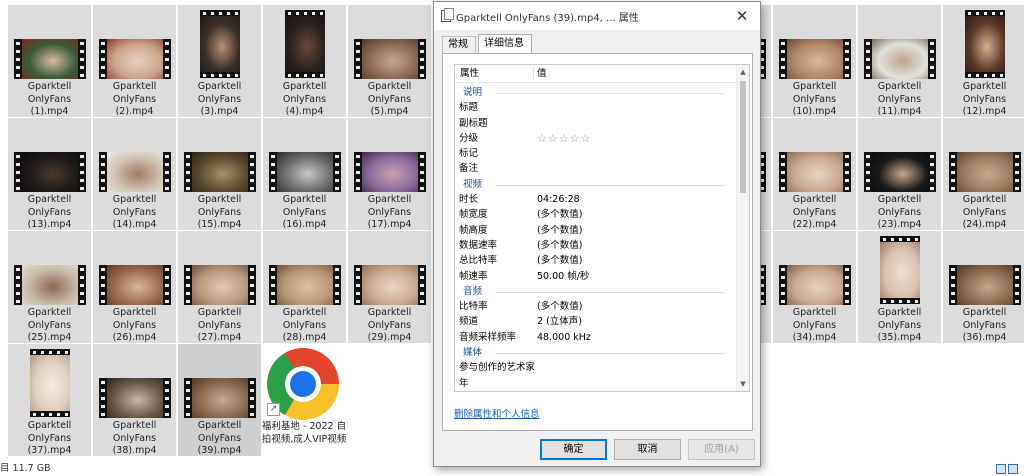 The height and width of the screenshot is (476, 1024). What do you see at coordinates (596, 107) in the screenshot?
I see `property-row: 标题` at bounding box center [596, 107].